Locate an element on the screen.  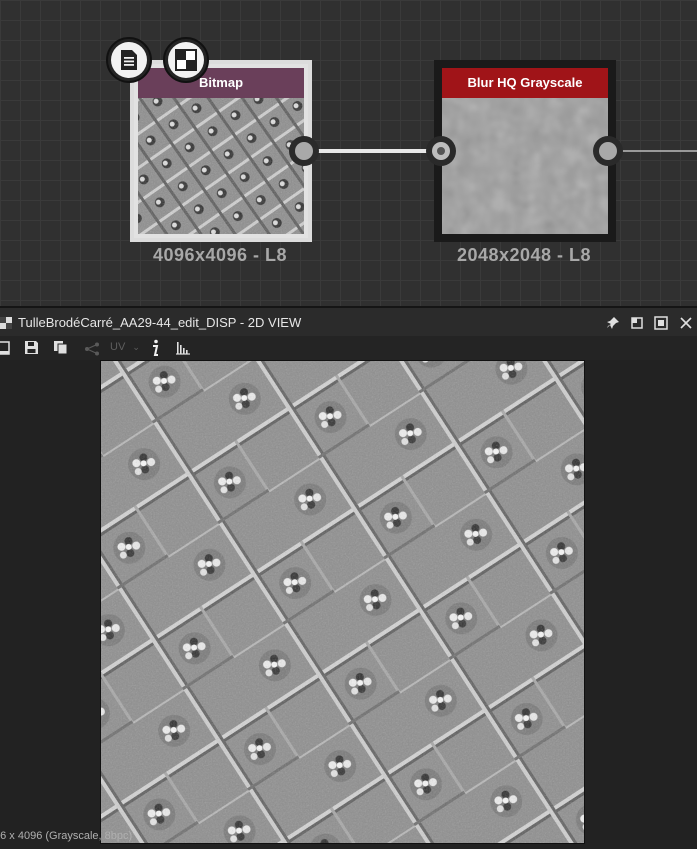
blur-thumbnail-image is located at coordinates (525, 166).